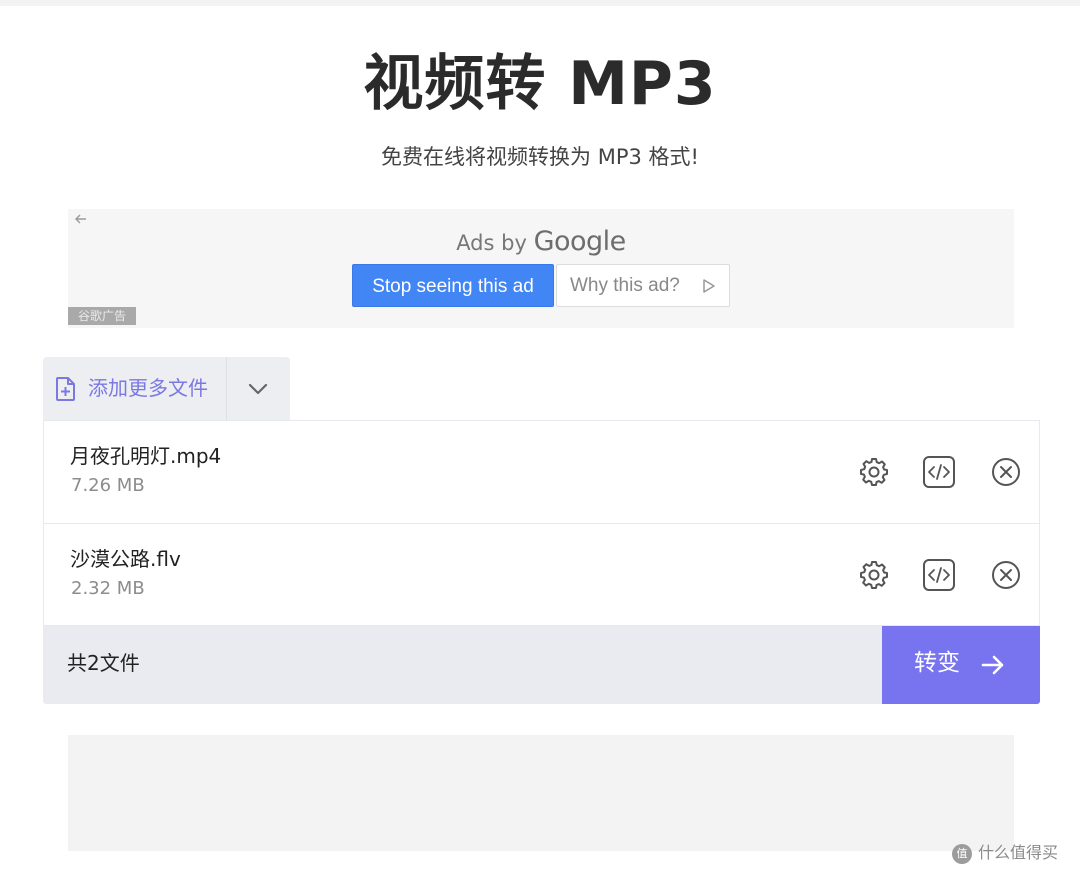 The width and height of the screenshot is (1080, 875). What do you see at coordinates (102, 316) in the screenshot?
I see `ad-tag: 谷歌广告` at bounding box center [102, 316].